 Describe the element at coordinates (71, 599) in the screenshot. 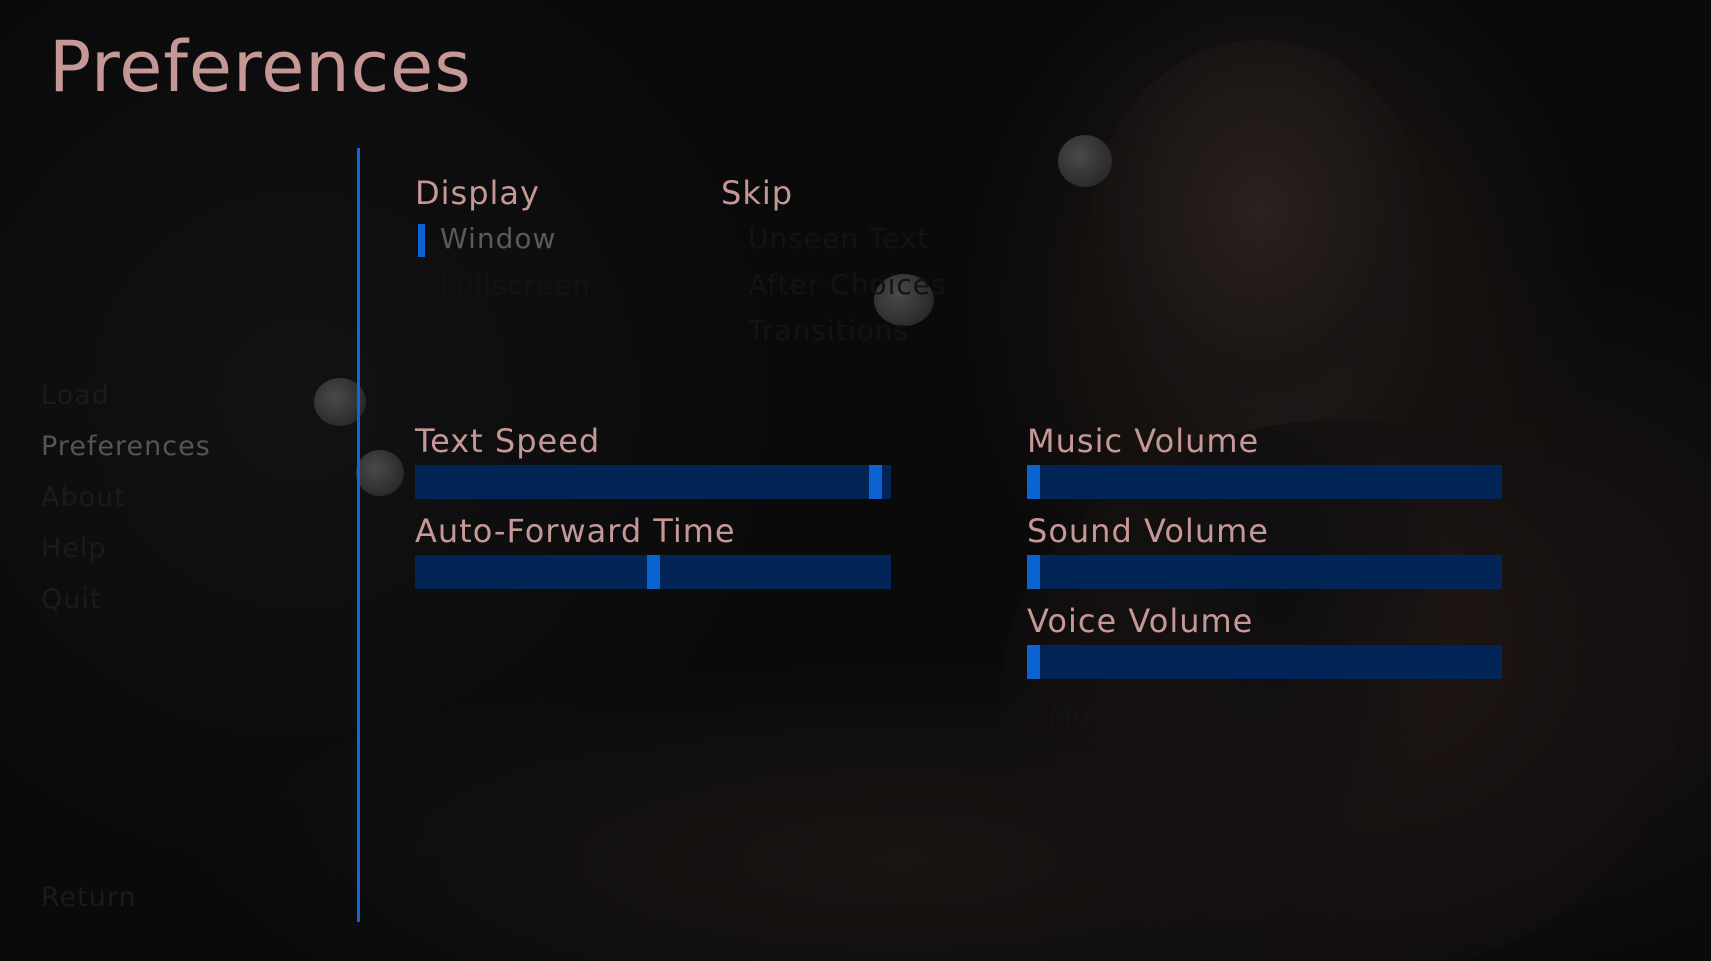

I see `nav-item-quit: Quit` at that location.